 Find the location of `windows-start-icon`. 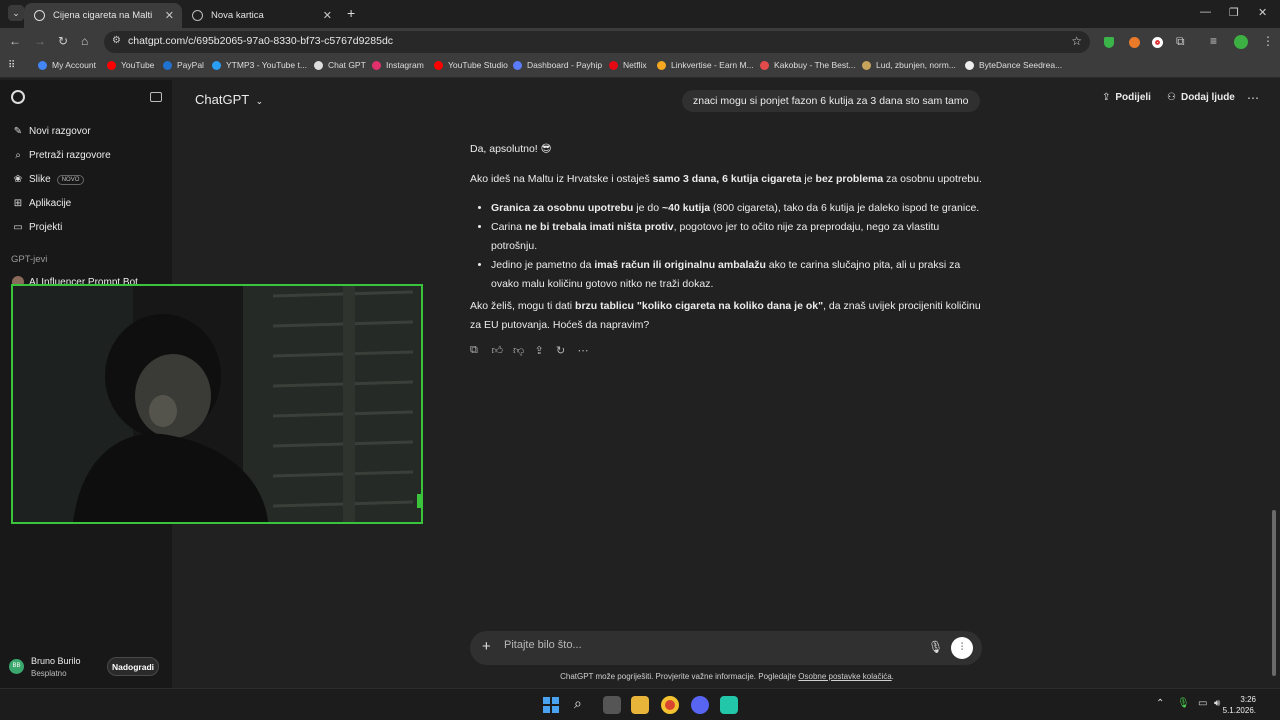

windows-start-icon is located at coordinates (551, 705).